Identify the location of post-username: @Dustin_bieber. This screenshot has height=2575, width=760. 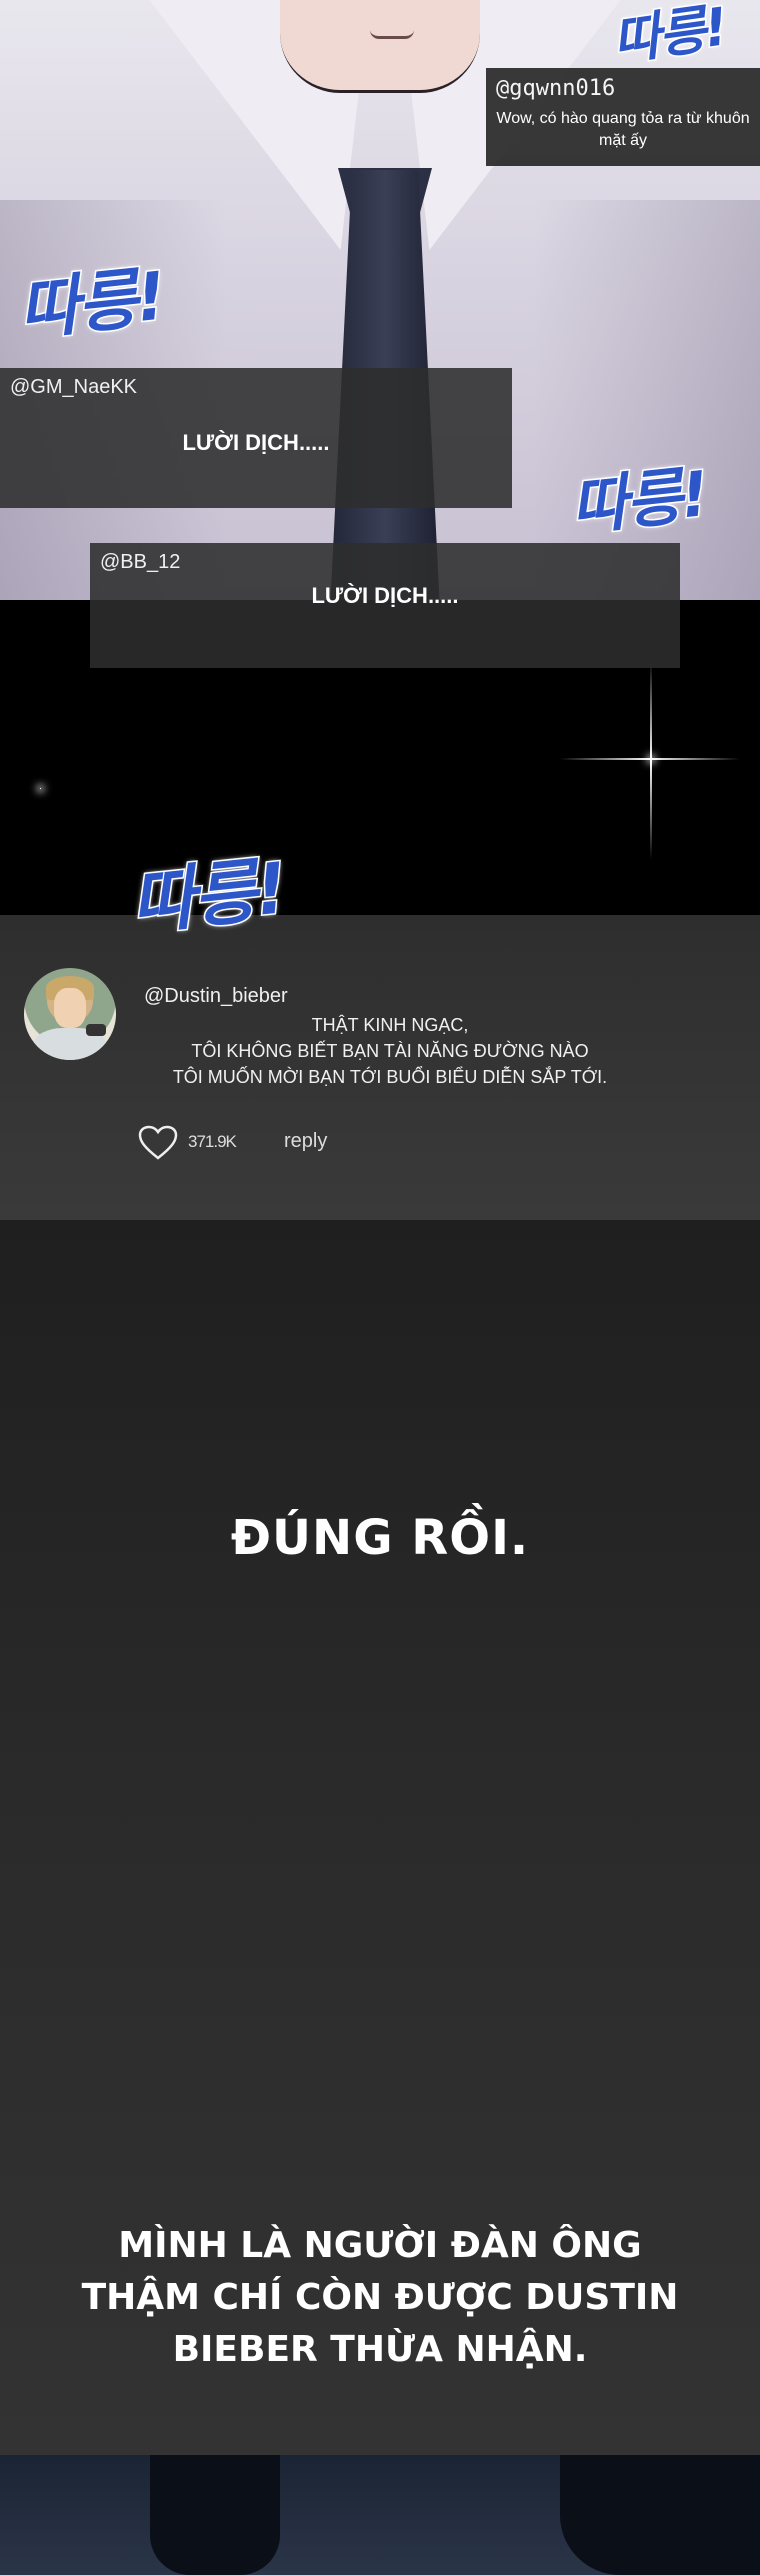
(216, 996).